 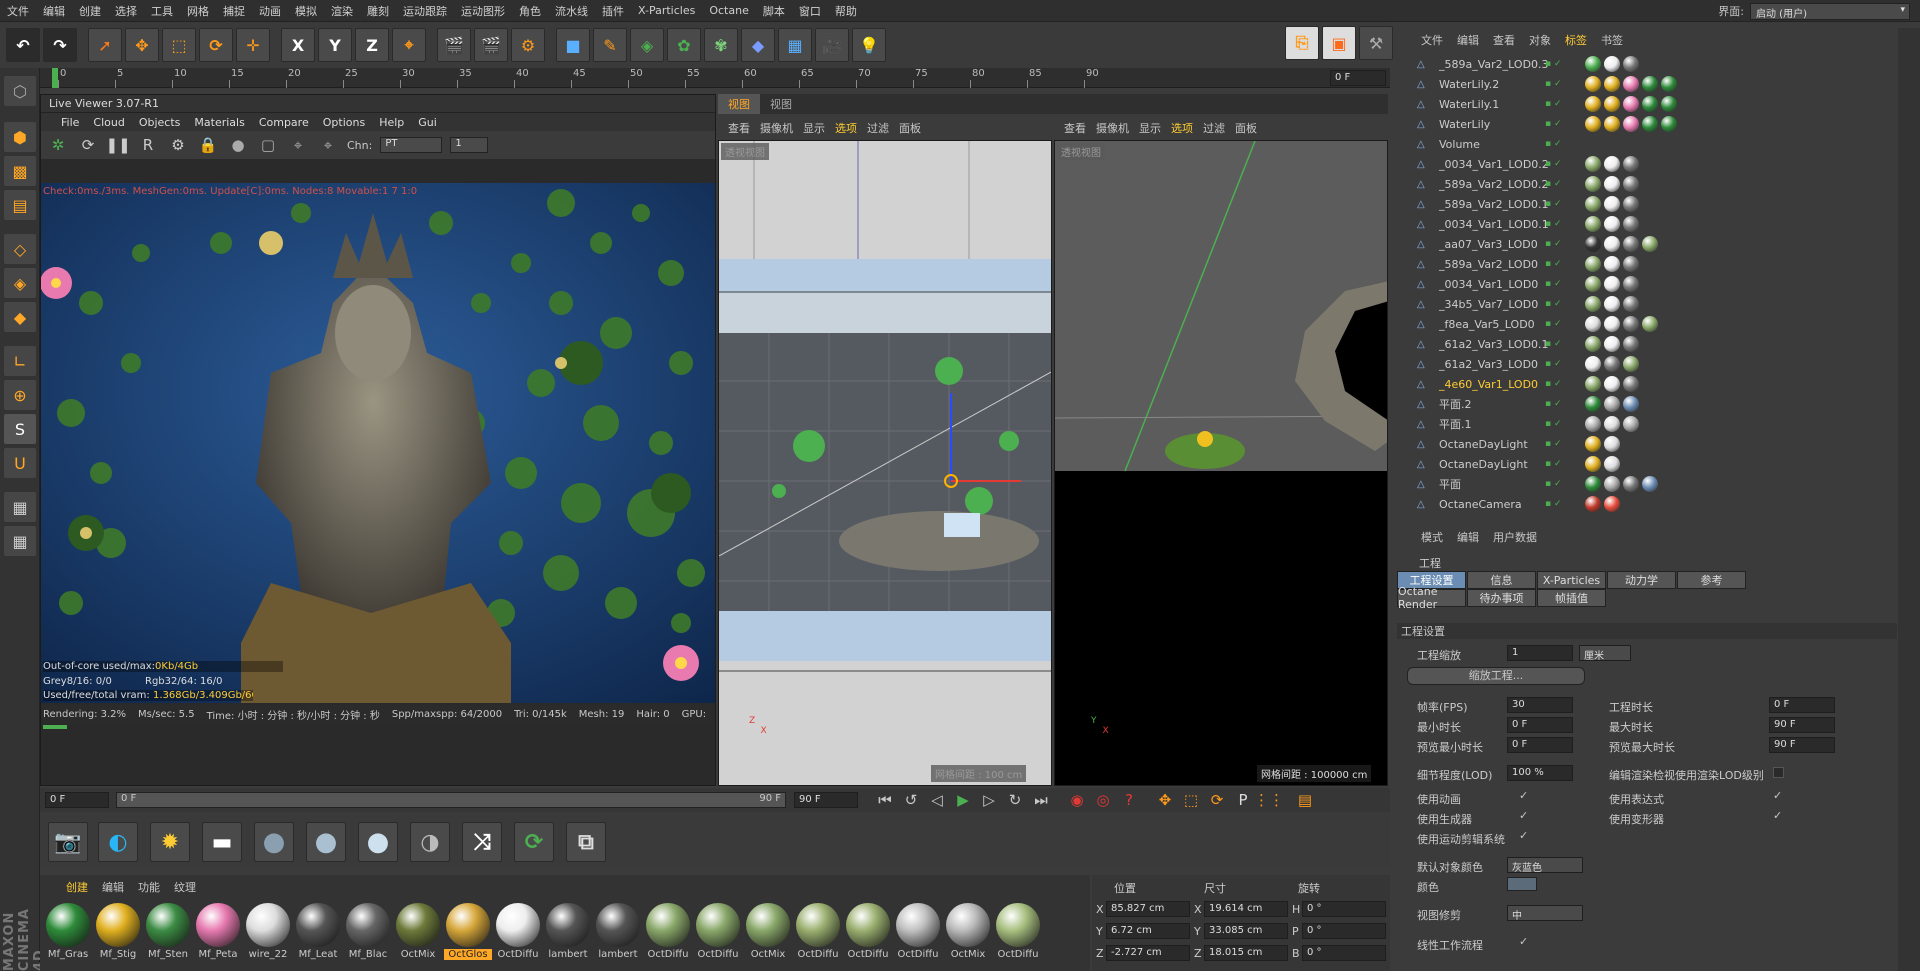 I want to click on key-param-icon: P, so click(x=1243, y=800).